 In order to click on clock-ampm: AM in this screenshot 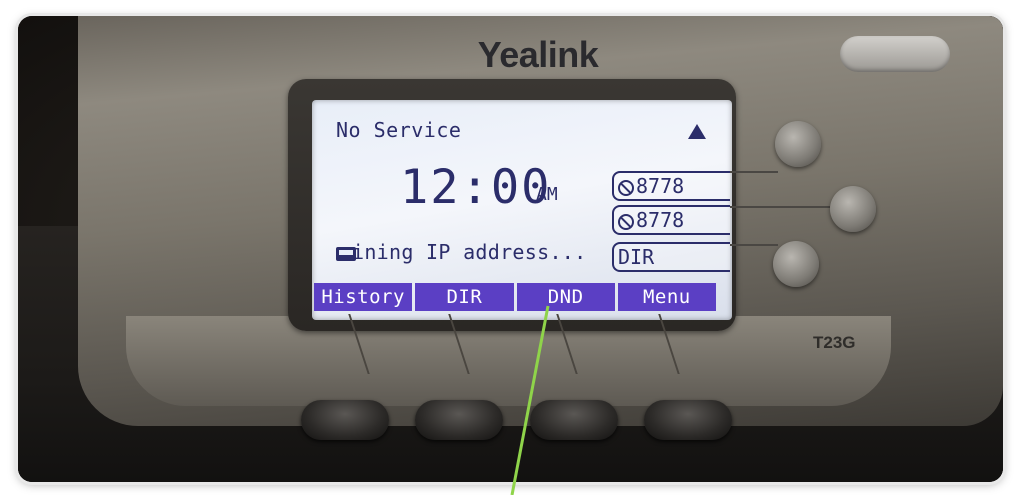, I will do `click(547, 194)`.